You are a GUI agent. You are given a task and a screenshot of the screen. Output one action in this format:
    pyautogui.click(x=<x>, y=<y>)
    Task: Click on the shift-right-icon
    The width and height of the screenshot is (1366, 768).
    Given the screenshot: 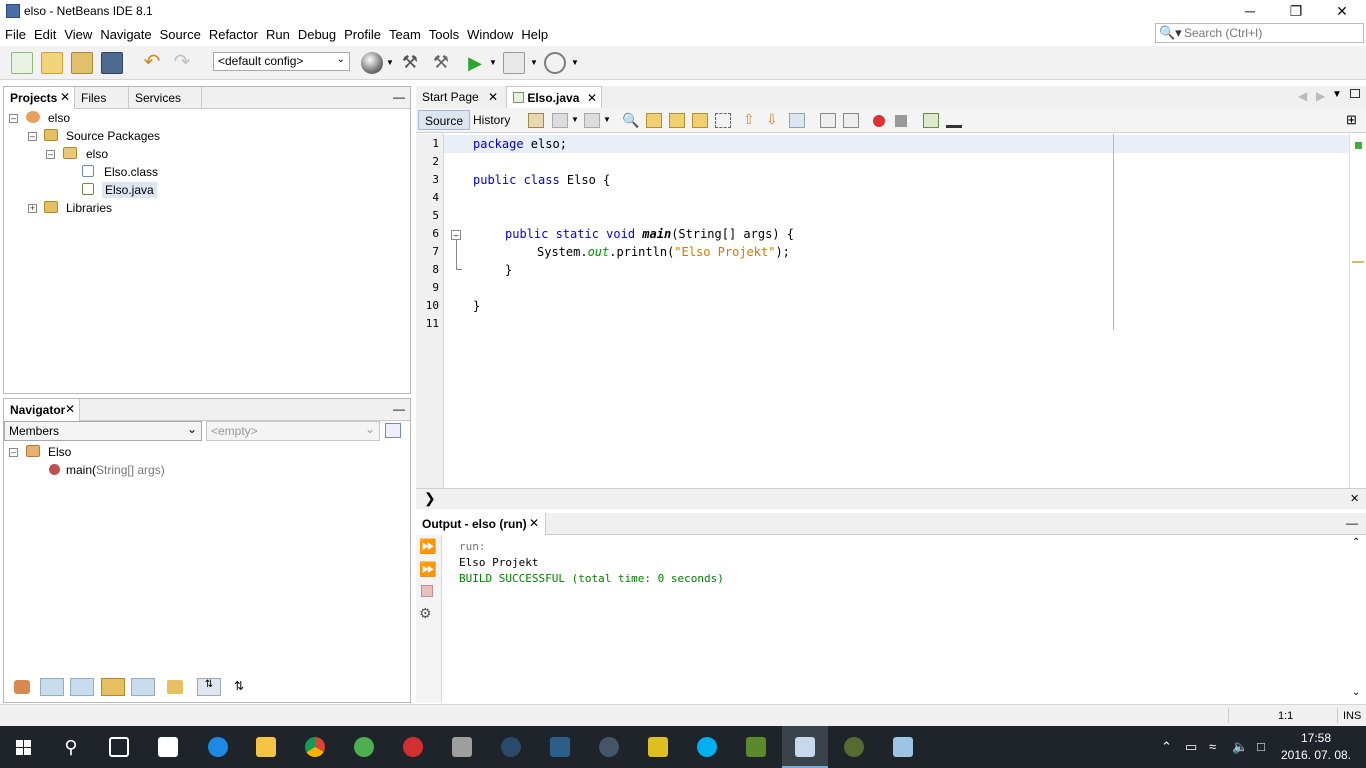 What is the action you would take?
    pyautogui.click(x=851, y=120)
    